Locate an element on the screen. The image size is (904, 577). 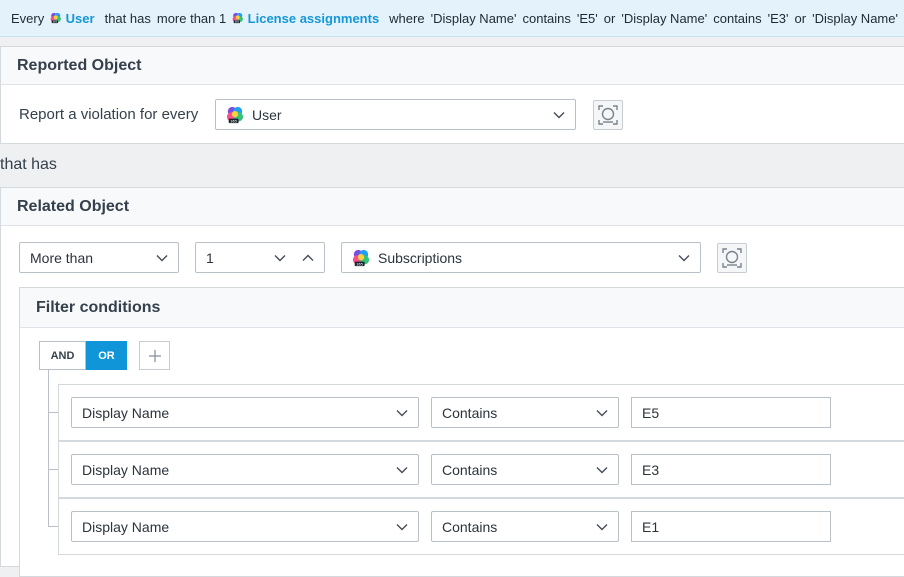
increment-chevron-up-icon is located at coordinates (308, 258).